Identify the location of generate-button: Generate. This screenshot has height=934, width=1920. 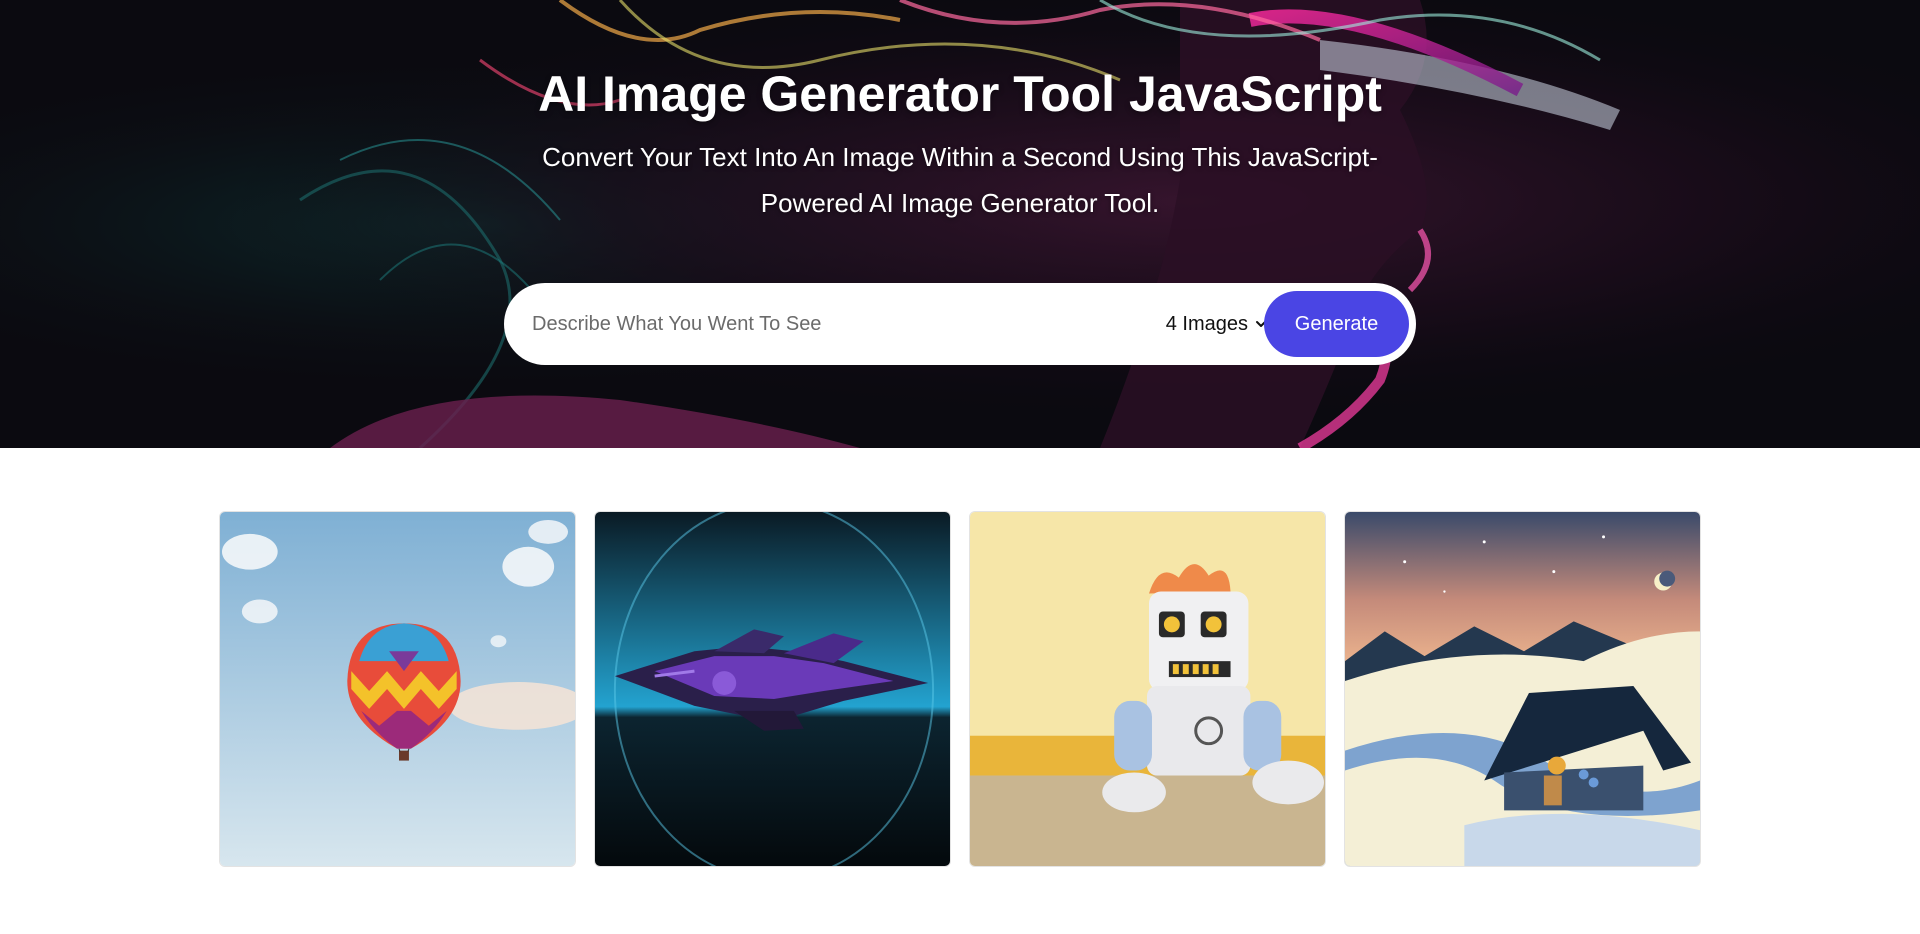
(1336, 324).